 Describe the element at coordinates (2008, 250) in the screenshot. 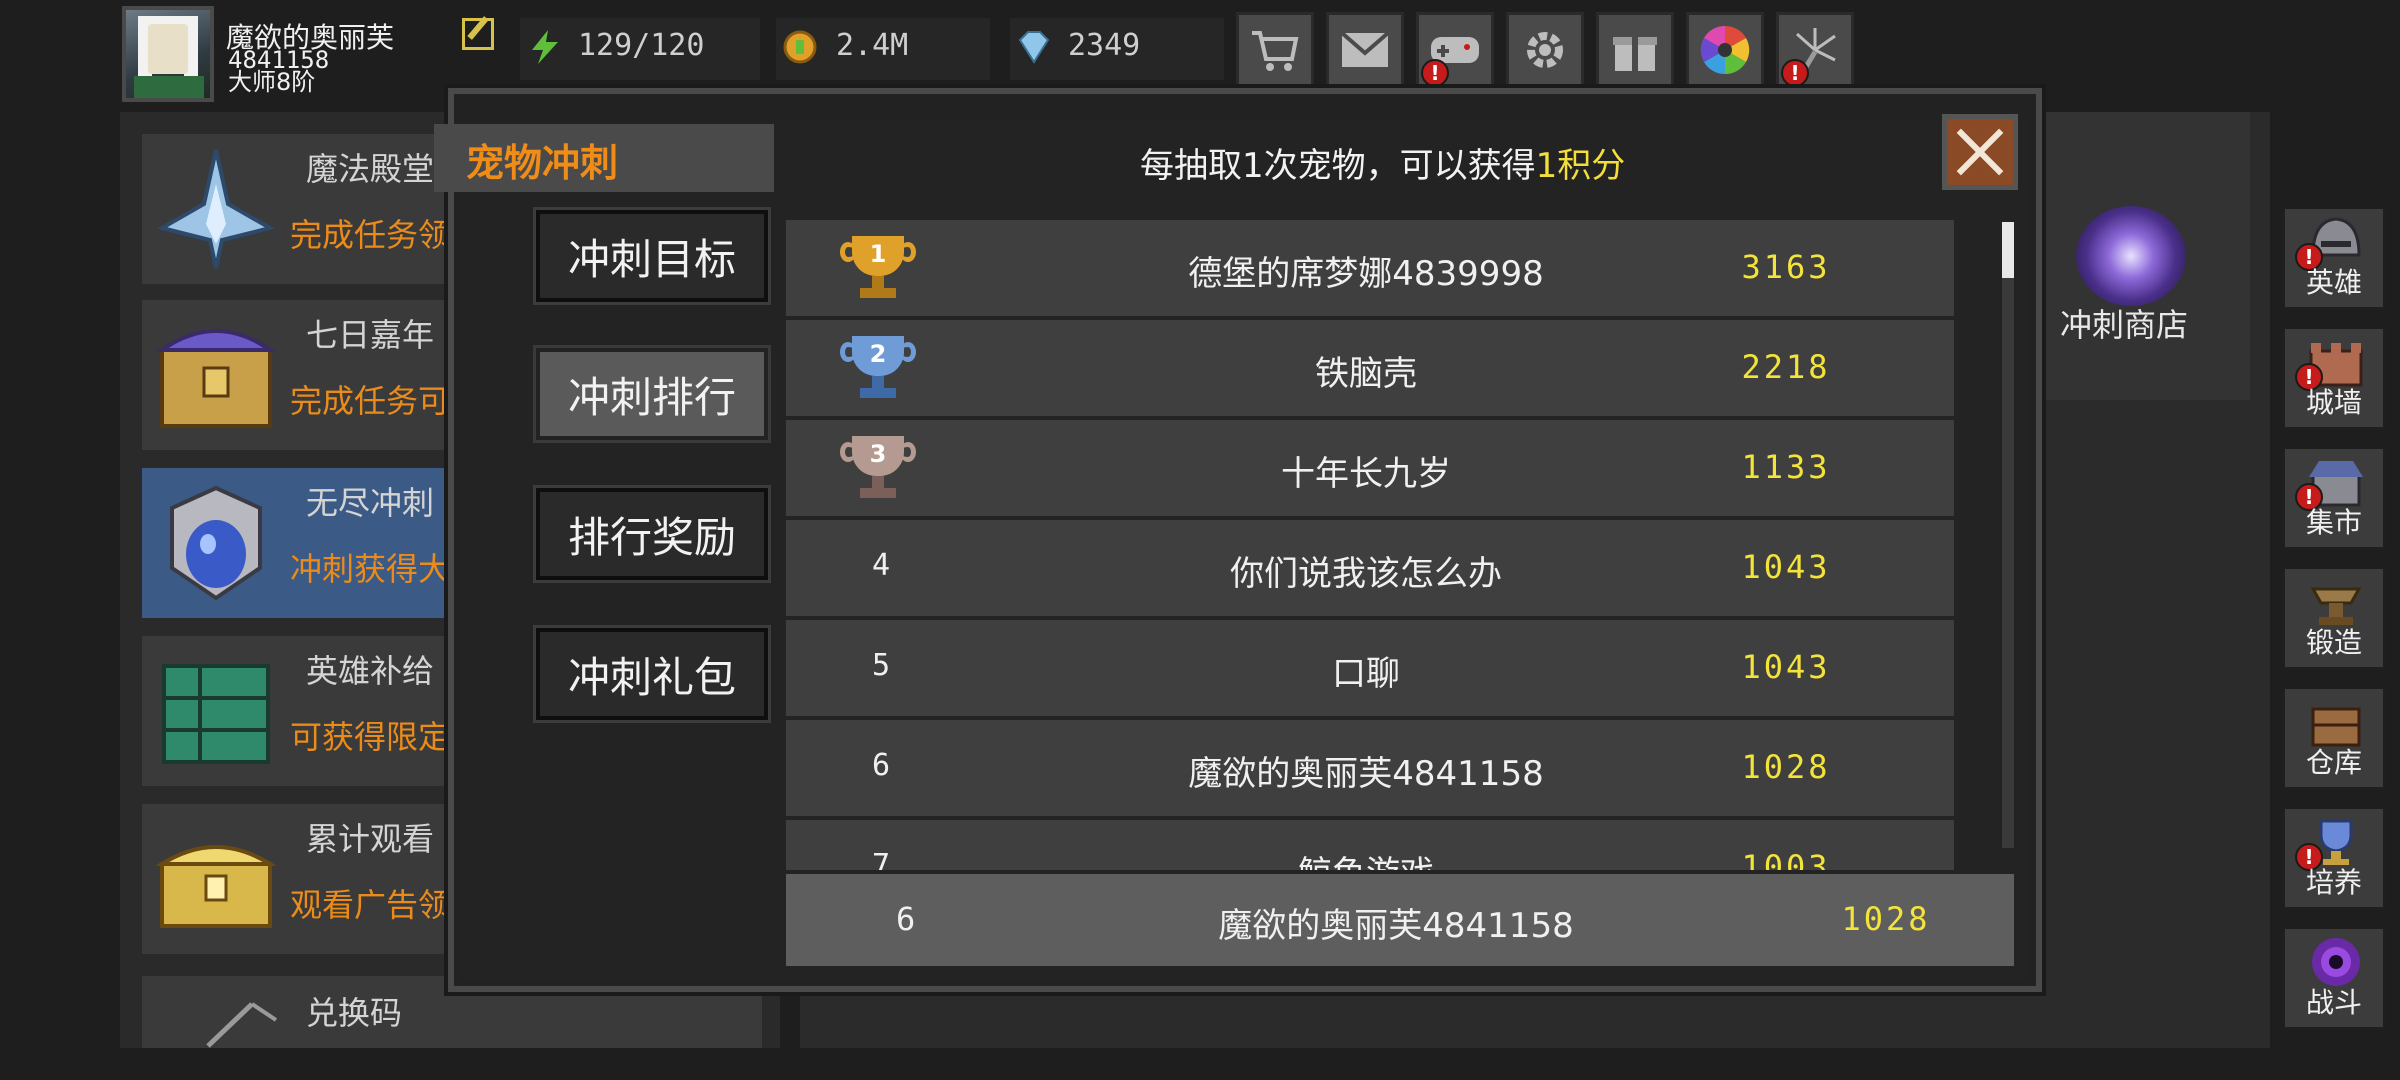

I see `scrollbar-thumb` at that location.